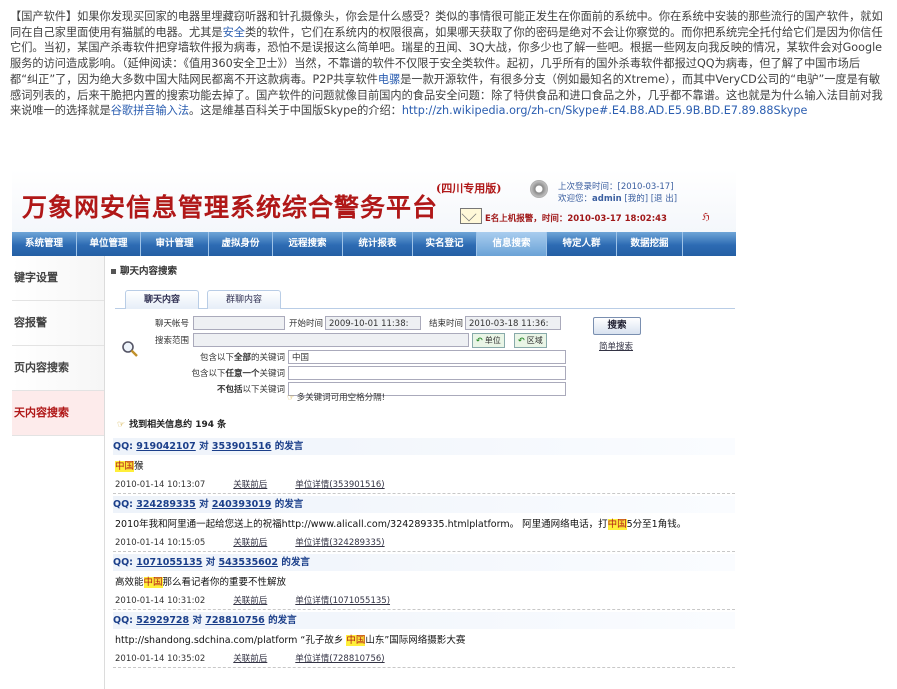 The image size is (897, 689). I want to click on tab-group-chat: 群聊内容, so click(244, 299).